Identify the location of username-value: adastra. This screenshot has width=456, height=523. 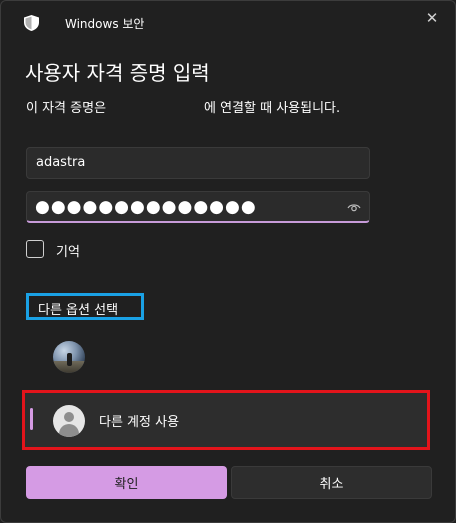
(61, 162).